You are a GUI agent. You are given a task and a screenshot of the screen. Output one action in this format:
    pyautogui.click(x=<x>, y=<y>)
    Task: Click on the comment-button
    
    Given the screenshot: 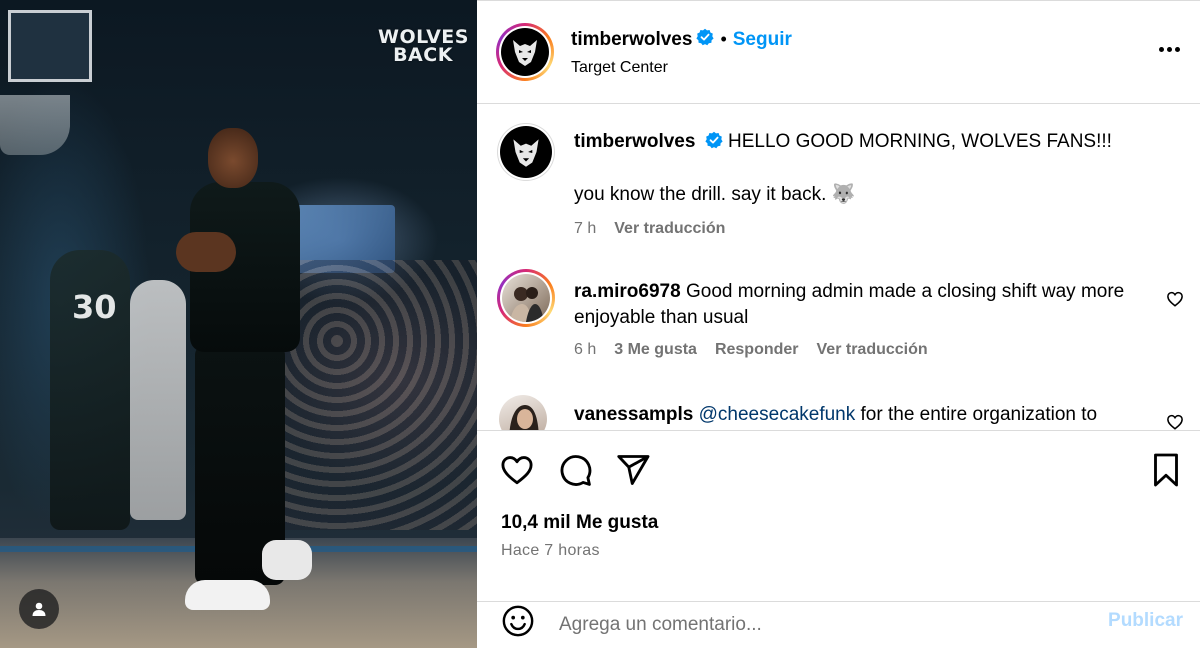 What is the action you would take?
    pyautogui.click(x=575, y=472)
    